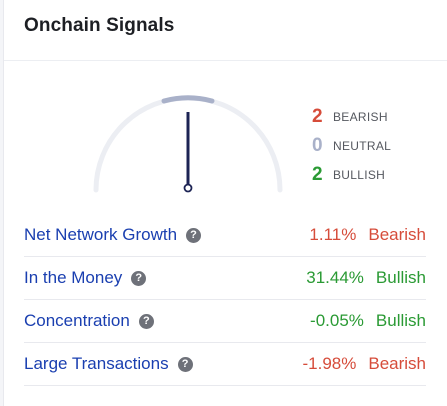 This screenshot has height=406, width=447. Describe the element at coordinates (73, 278) in the screenshot. I see `signal-link-in-the-money: In the Money` at that location.